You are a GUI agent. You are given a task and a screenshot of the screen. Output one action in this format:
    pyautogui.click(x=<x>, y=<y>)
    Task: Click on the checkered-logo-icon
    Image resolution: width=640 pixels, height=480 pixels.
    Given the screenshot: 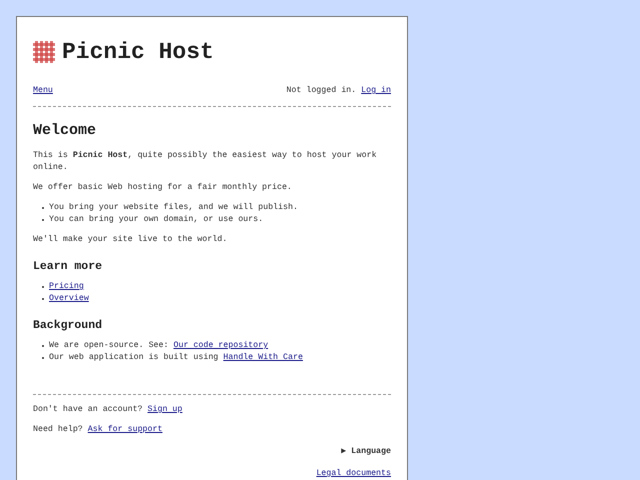 What is the action you would take?
    pyautogui.click(x=44, y=52)
    